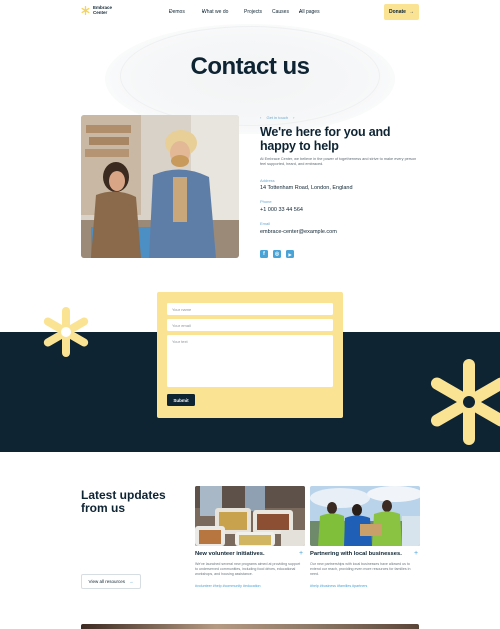 The image size is (500, 629). What do you see at coordinates (250, 325) in the screenshot?
I see `email-field: Your email` at bounding box center [250, 325].